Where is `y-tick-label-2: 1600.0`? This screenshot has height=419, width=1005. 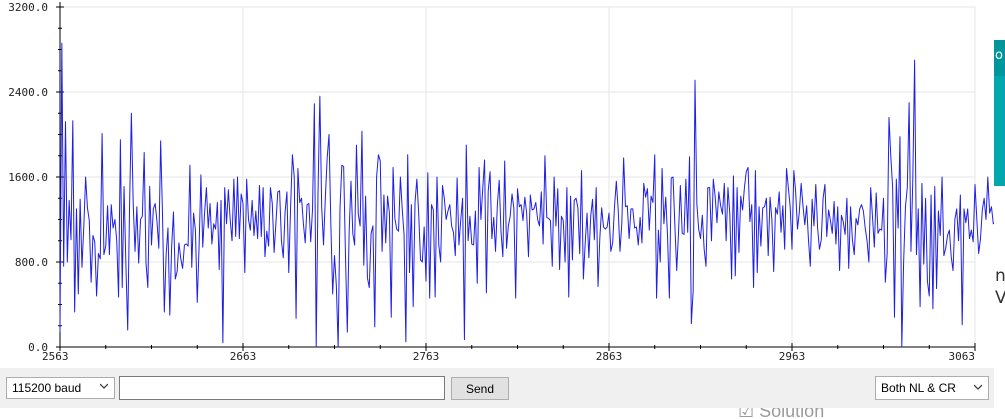
y-tick-label-2: 1600.0 is located at coordinates (28, 177).